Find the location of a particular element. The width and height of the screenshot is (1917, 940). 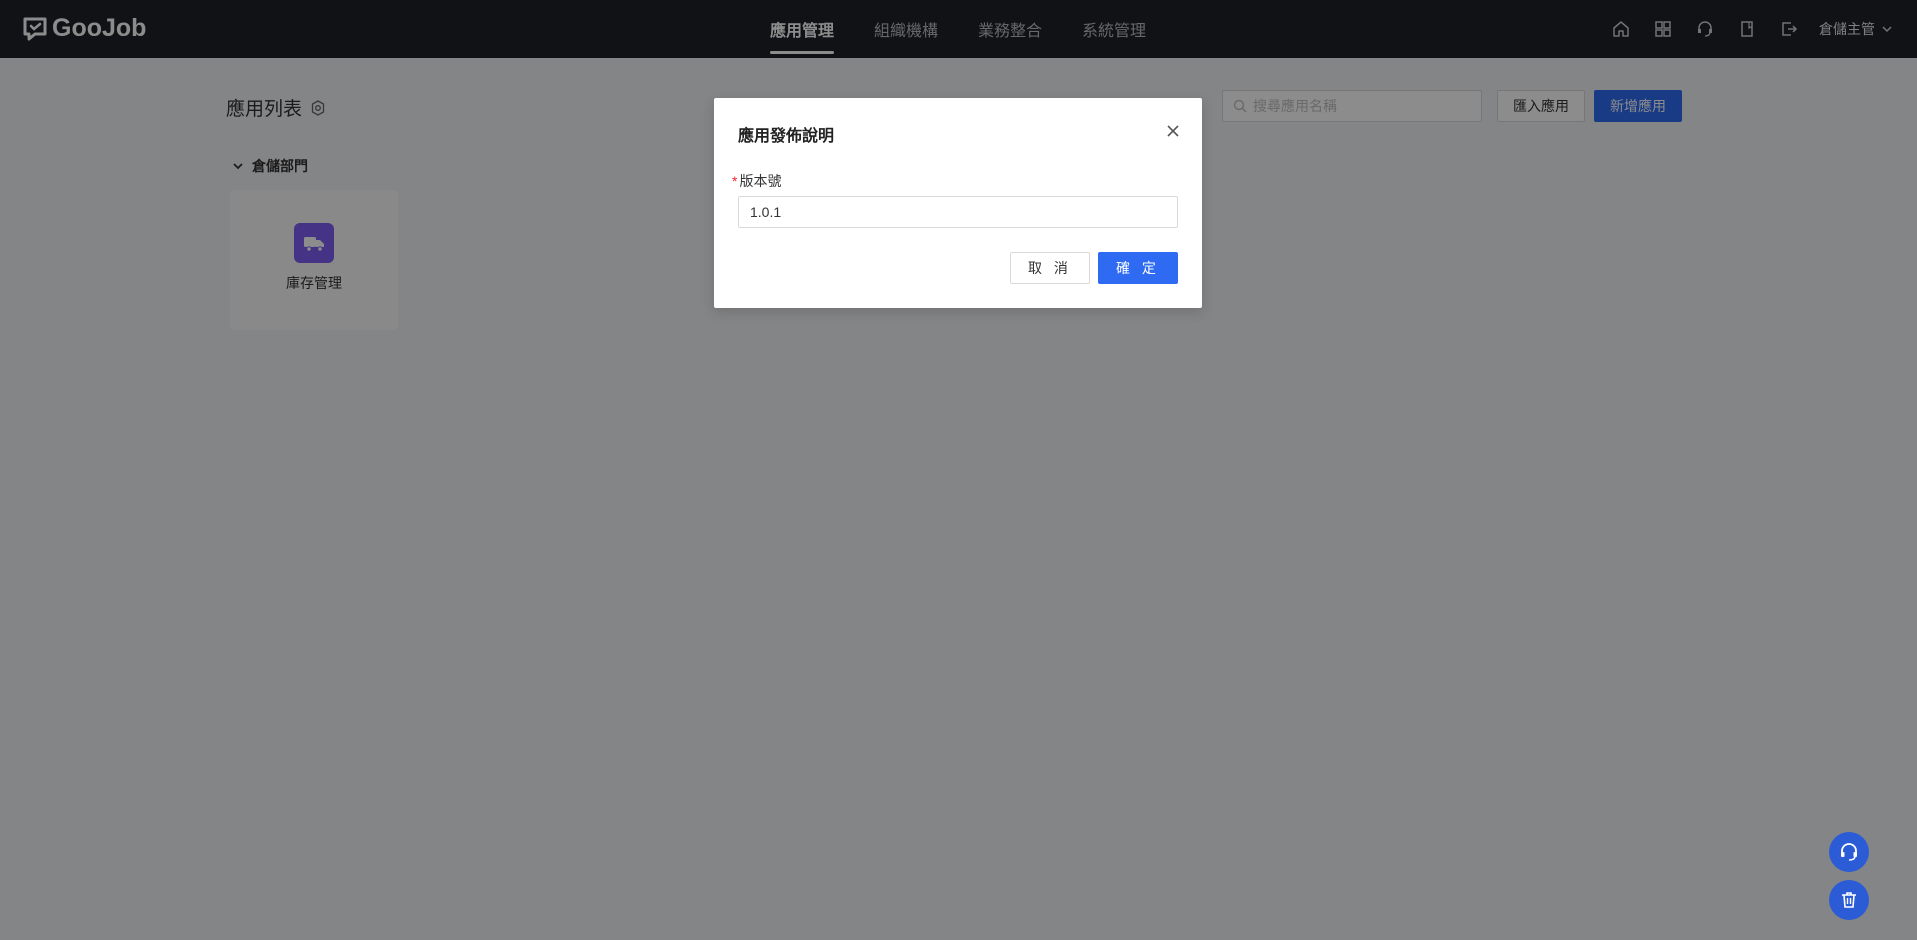

trash-icon is located at coordinates (1849, 900).